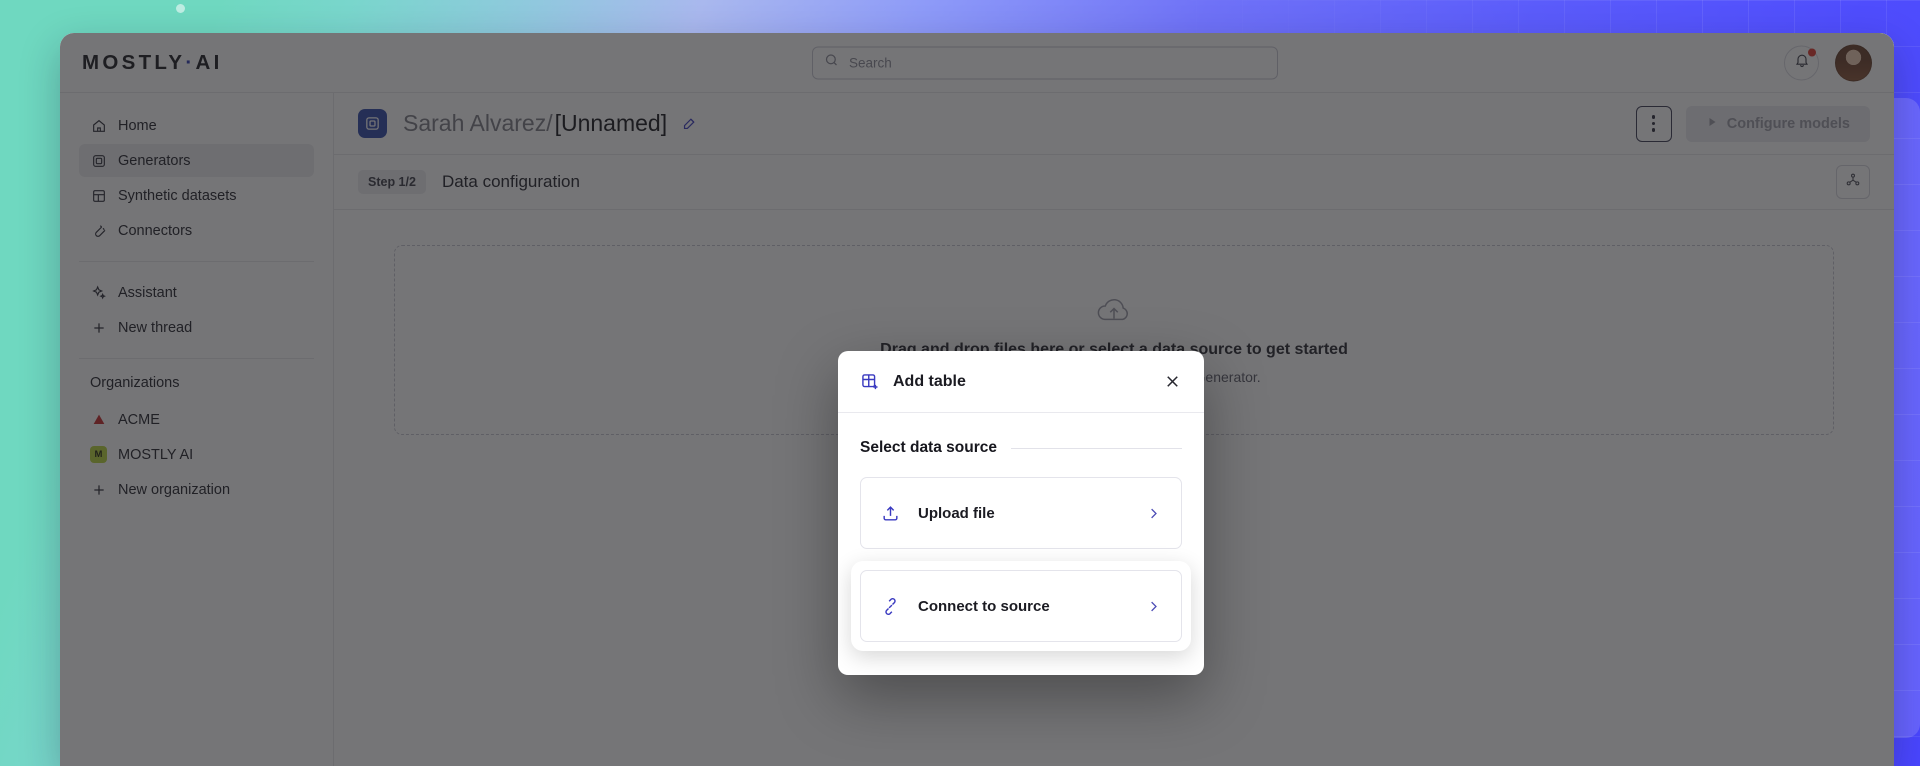 Image resolution: width=1920 pixels, height=766 pixels. I want to click on search-icon, so click(831, 63).